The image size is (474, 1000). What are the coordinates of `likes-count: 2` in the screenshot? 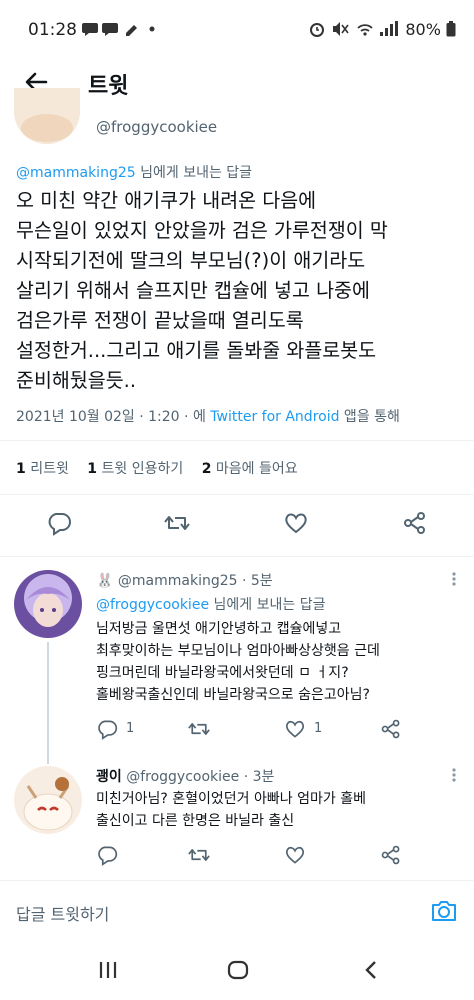 It's located at (206, 469).